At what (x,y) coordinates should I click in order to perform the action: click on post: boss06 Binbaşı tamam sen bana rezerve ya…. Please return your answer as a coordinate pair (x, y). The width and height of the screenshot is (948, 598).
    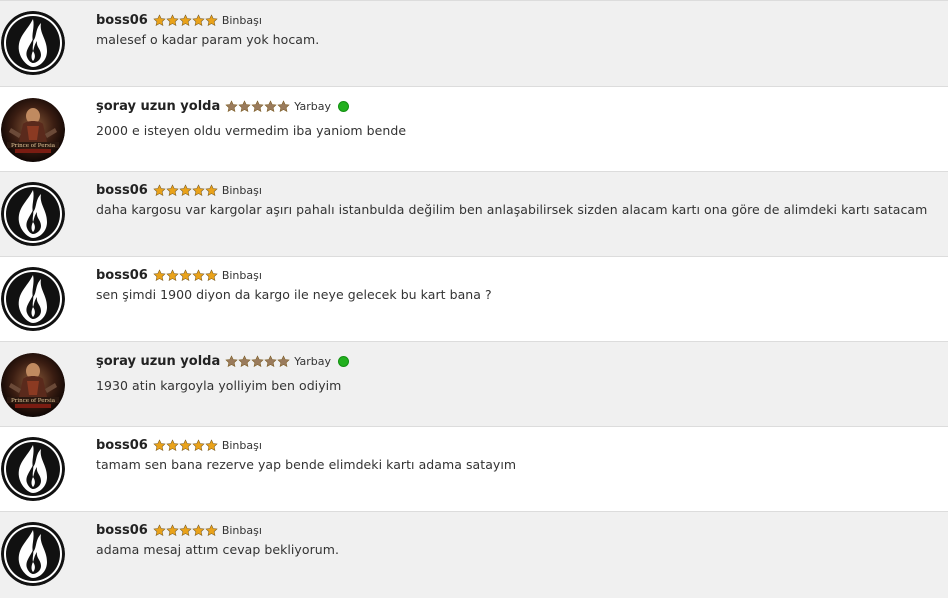
    Looking at the image, I should click on (474, 468).